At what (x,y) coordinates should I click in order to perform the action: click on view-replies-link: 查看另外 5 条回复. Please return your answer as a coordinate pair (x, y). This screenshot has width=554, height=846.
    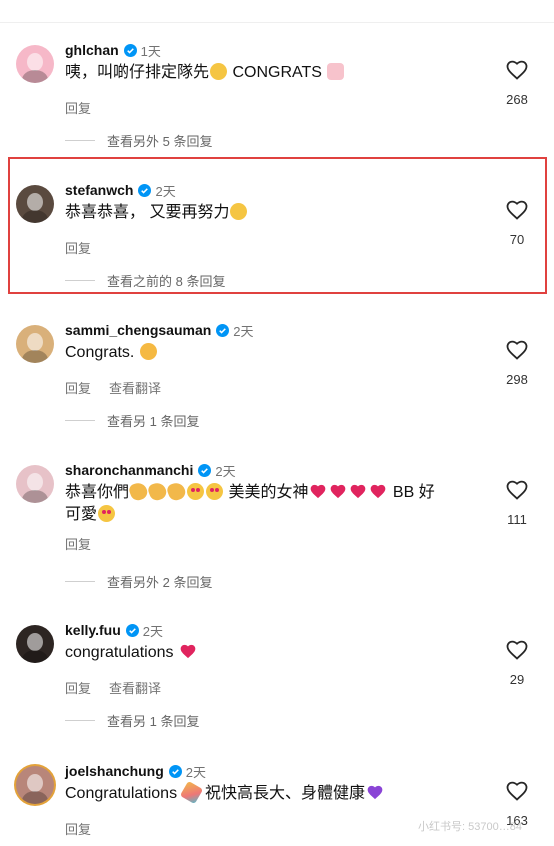
    Looking at the image, I should click on (138, 140).